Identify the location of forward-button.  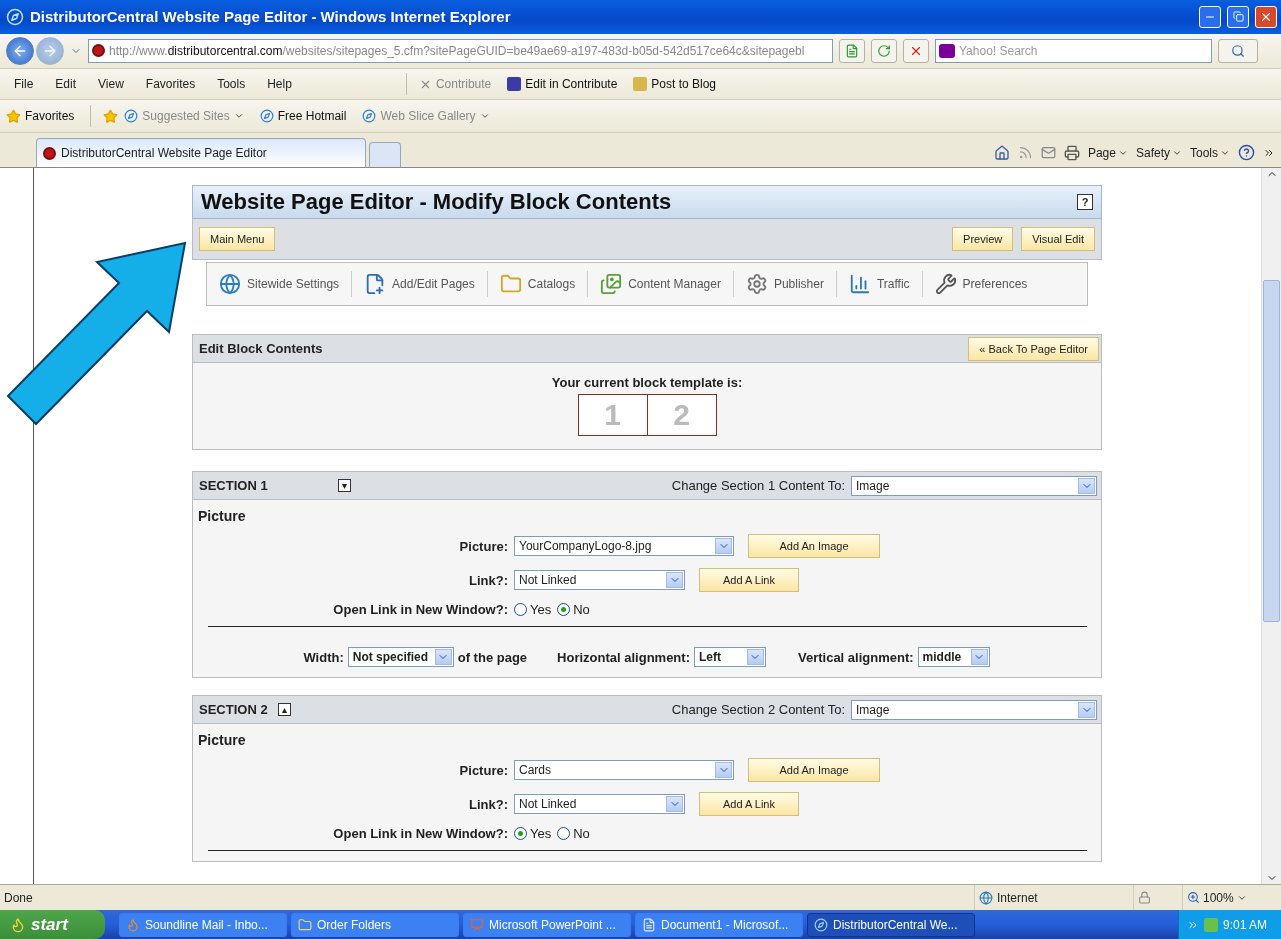
(50, 50).